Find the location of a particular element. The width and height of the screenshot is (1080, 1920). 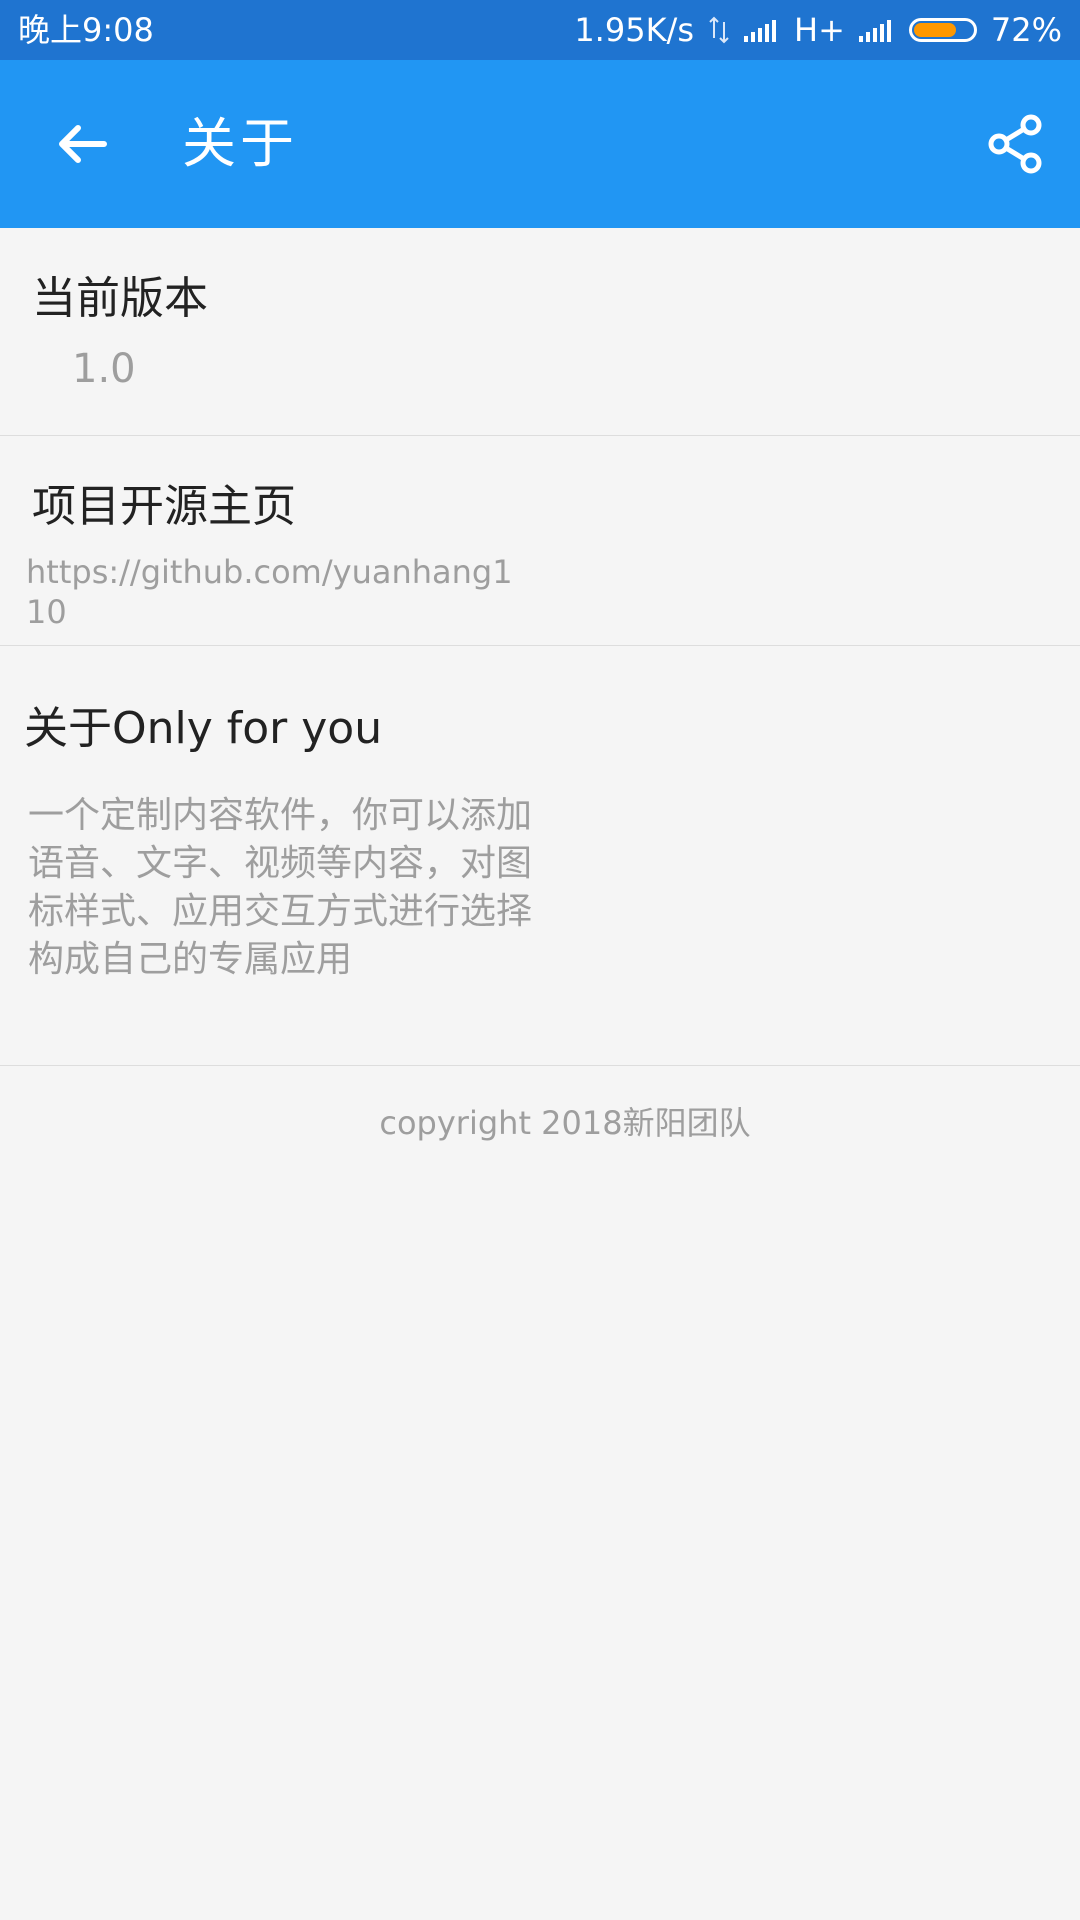

network-type: H+ is located at coordinates (819, 30).